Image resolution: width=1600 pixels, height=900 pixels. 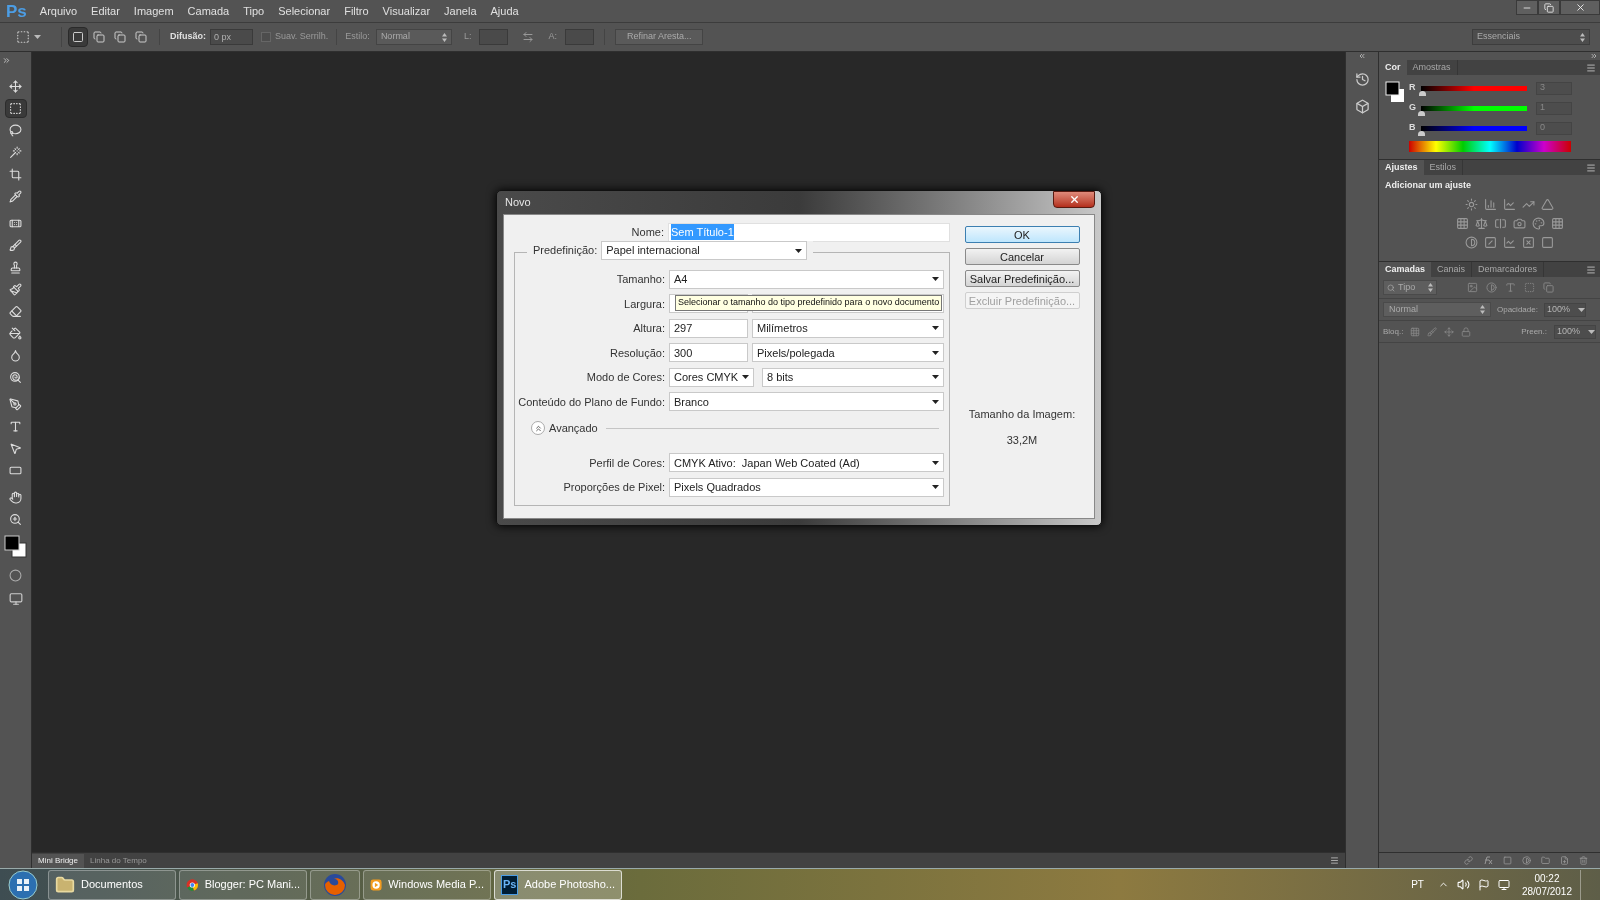 What do you see at coordinates (406, 11) in the screenshot?
I see `menu-item: Visualizar` at bounding box center [406, 11].